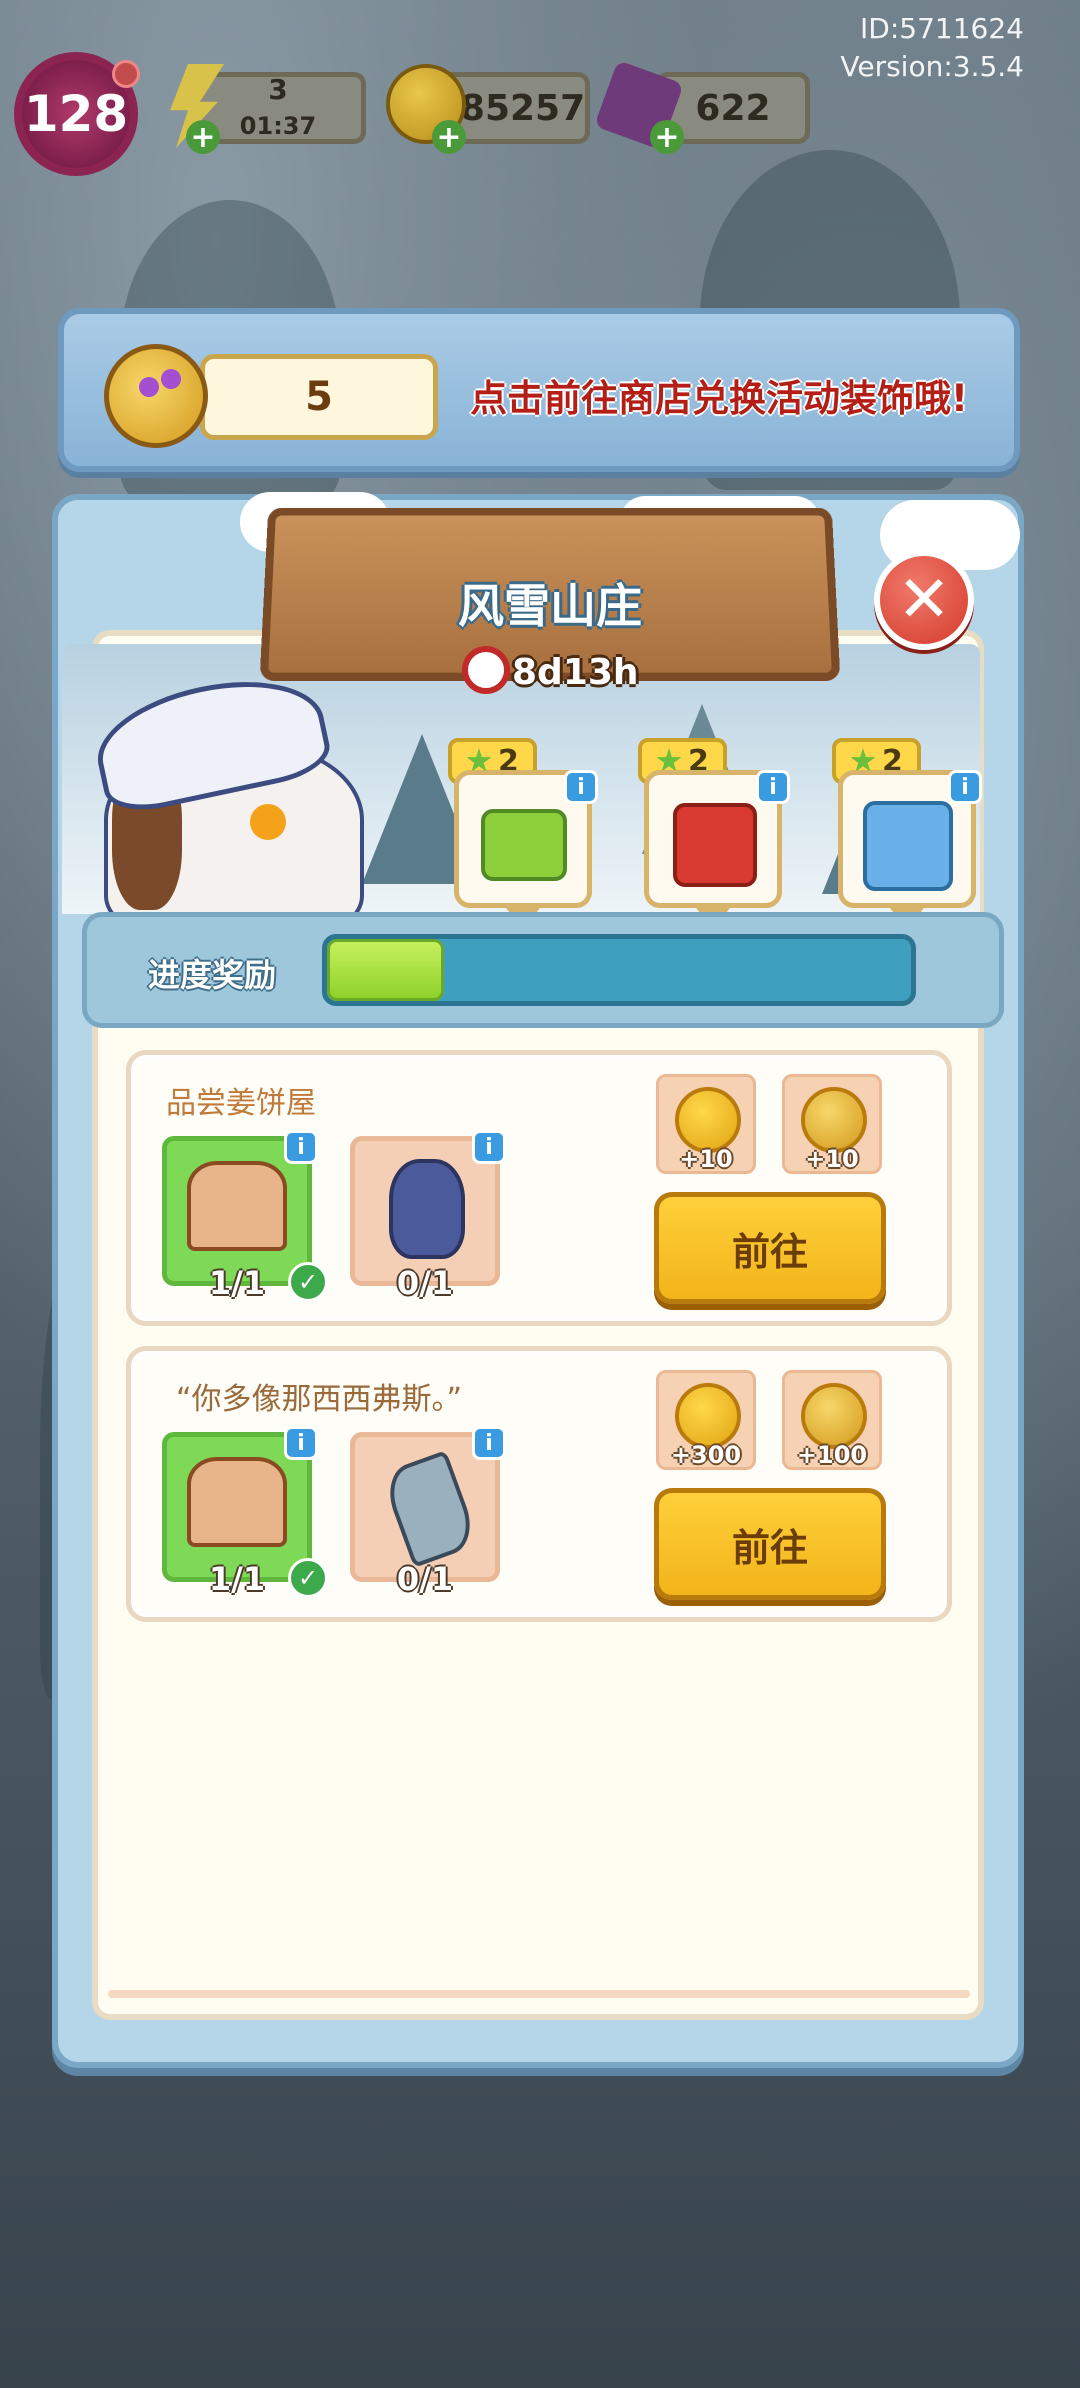  What do you see at coordinates (319, 1396) in the screenshot?
I see `task-title: “你多像那西西弗斯。”` at bounding box center [319, 1396].